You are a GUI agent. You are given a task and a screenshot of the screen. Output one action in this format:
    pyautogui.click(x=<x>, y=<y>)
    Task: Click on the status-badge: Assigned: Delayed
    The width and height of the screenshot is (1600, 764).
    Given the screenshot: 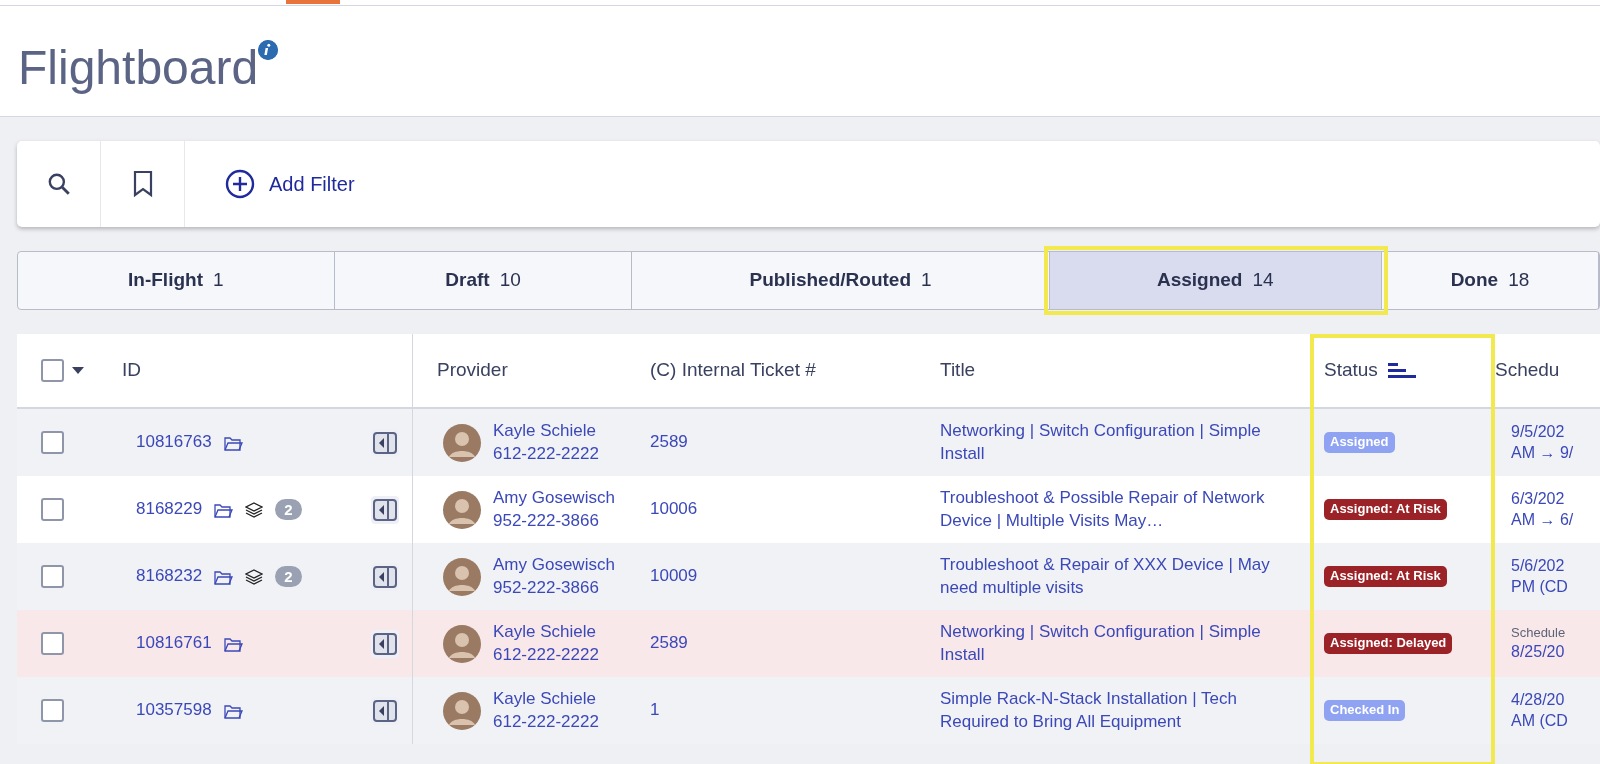 What is the action you would take?
    pyautogui.click(x=1388, y=643)
    